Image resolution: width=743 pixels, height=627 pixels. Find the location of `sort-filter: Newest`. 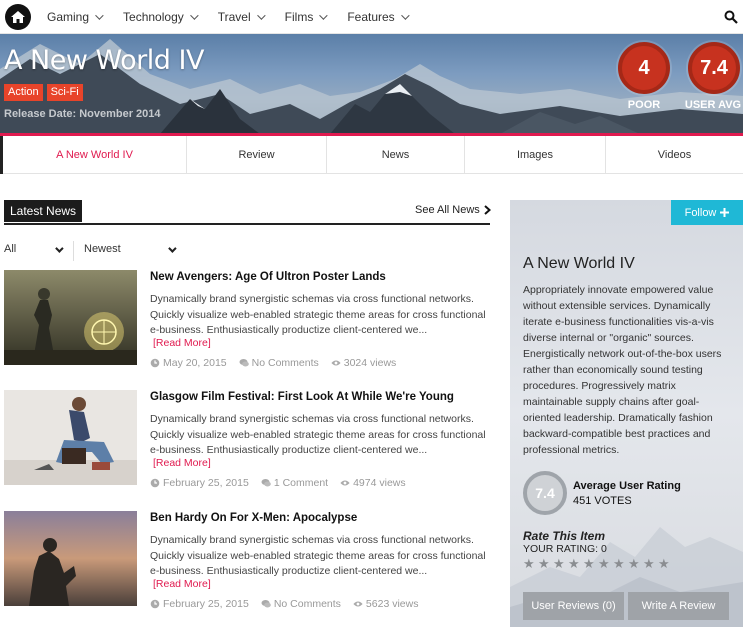

sort-filter: Newest is located at coordinates (102, 249).